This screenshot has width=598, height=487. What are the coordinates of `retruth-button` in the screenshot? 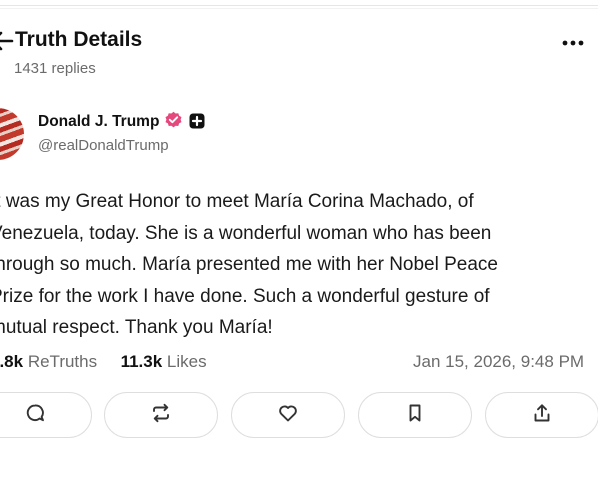 It's located at (161, 415).